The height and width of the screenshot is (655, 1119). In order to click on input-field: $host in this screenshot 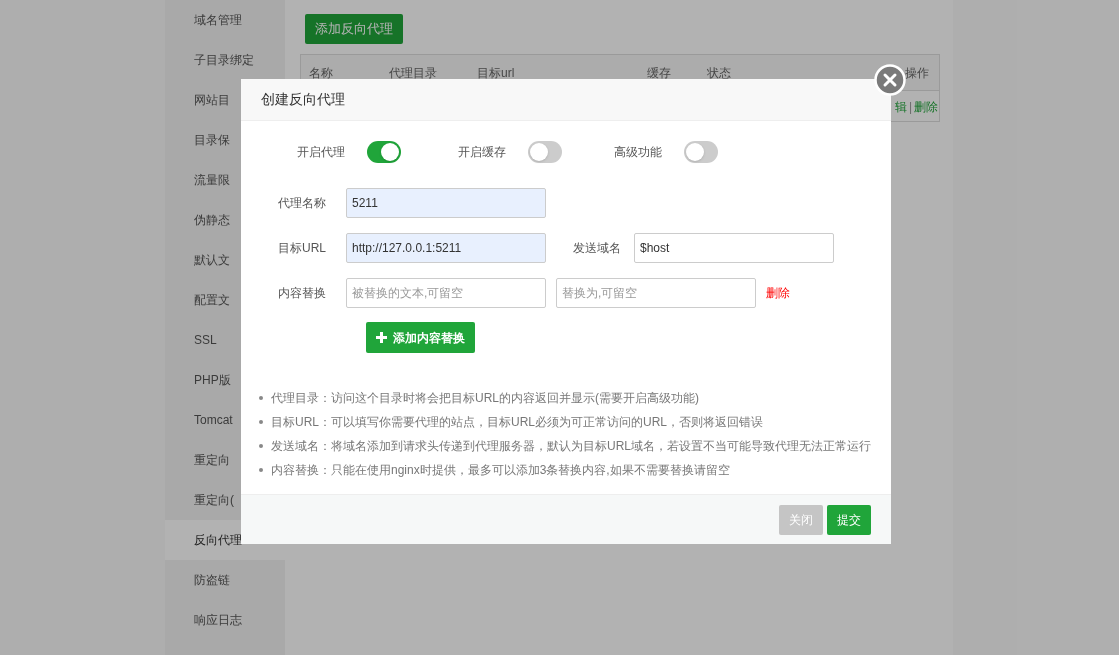, I will do `click(734, 248)`.